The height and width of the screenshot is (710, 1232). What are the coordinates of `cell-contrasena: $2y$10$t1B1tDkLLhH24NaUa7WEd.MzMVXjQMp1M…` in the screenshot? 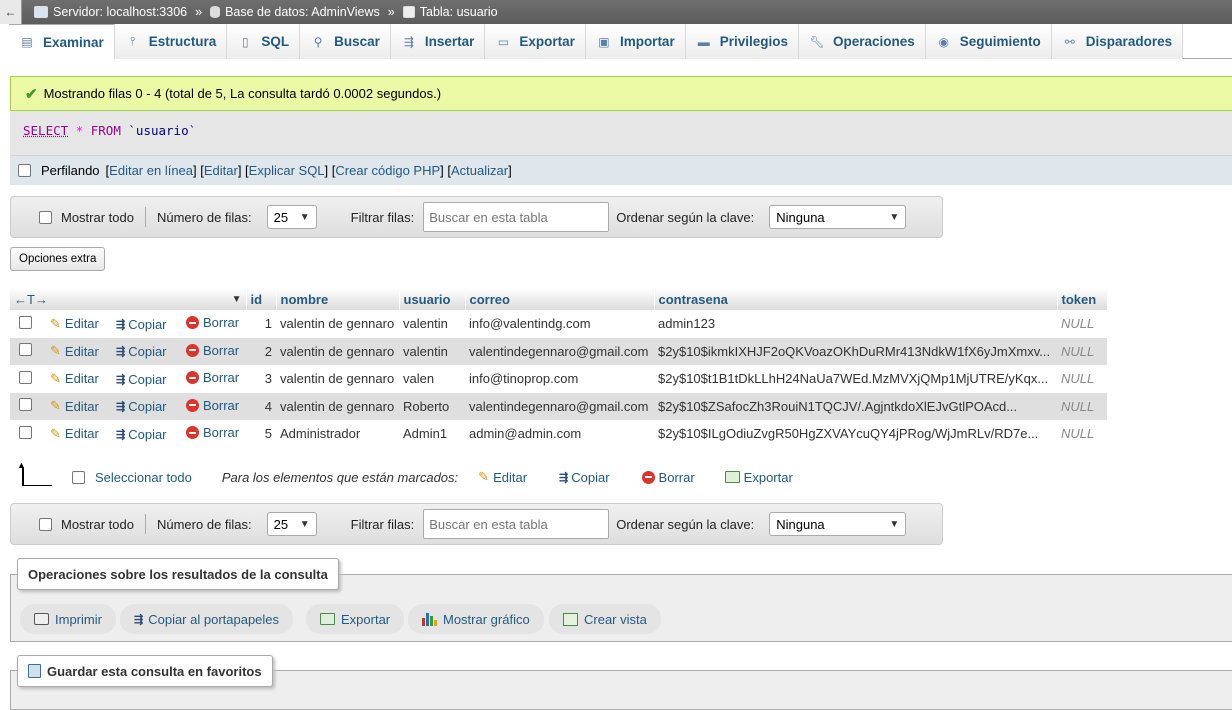 It's located at (855, 379).